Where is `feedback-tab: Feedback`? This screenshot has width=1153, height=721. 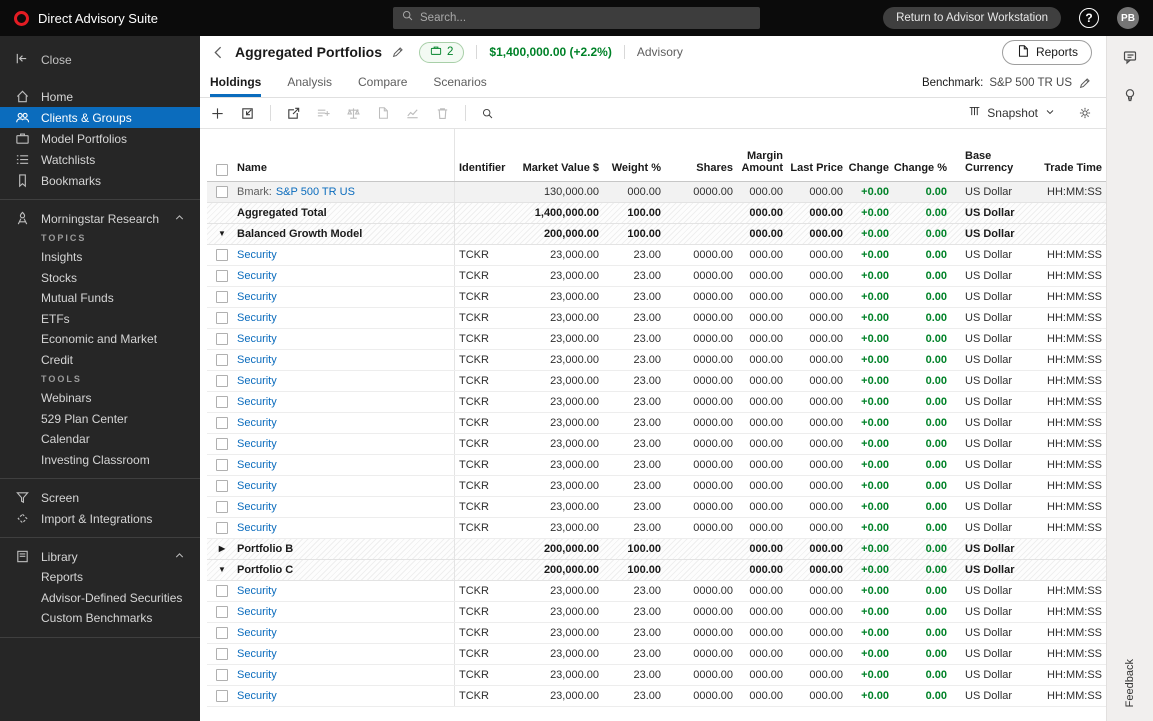 feedback-tab: Feedback is located at coordinates (1130, 683).